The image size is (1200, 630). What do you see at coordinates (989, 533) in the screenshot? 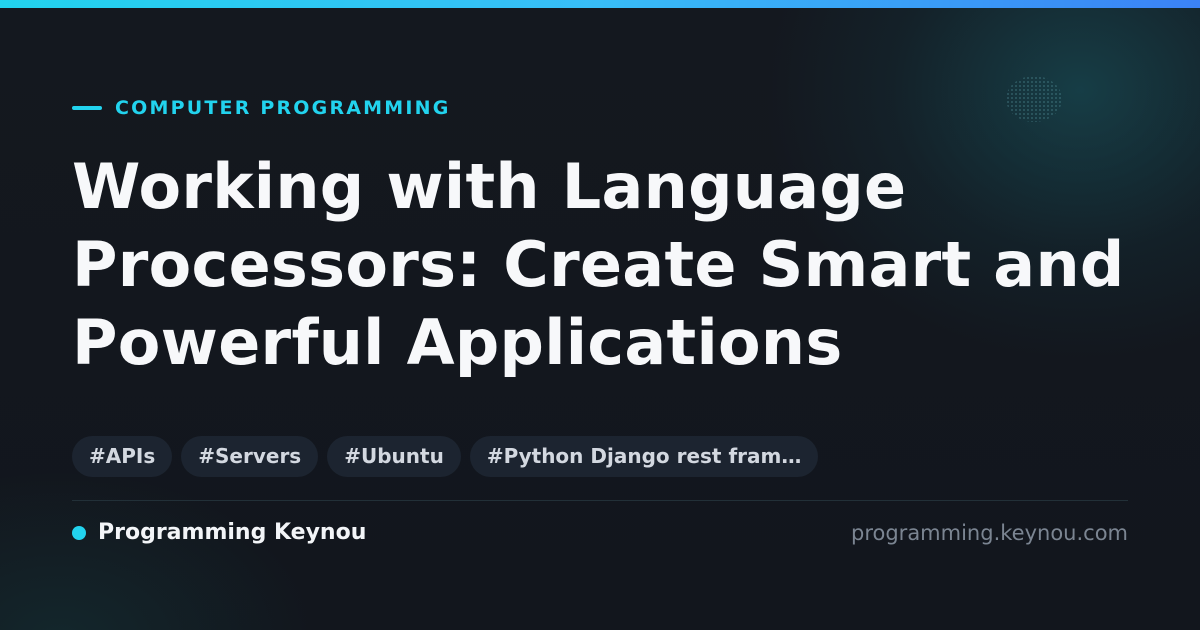
I see `site-url: programming.keynou.com` at bounding box center [989, 533].